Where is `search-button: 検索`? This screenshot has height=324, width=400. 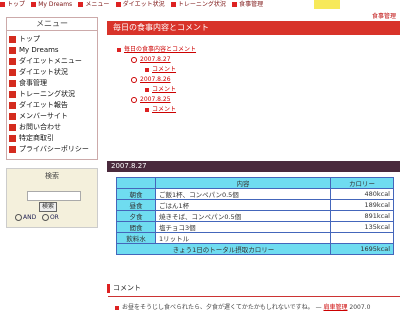
search-button: 検索 is located at coordinates (48, 207).